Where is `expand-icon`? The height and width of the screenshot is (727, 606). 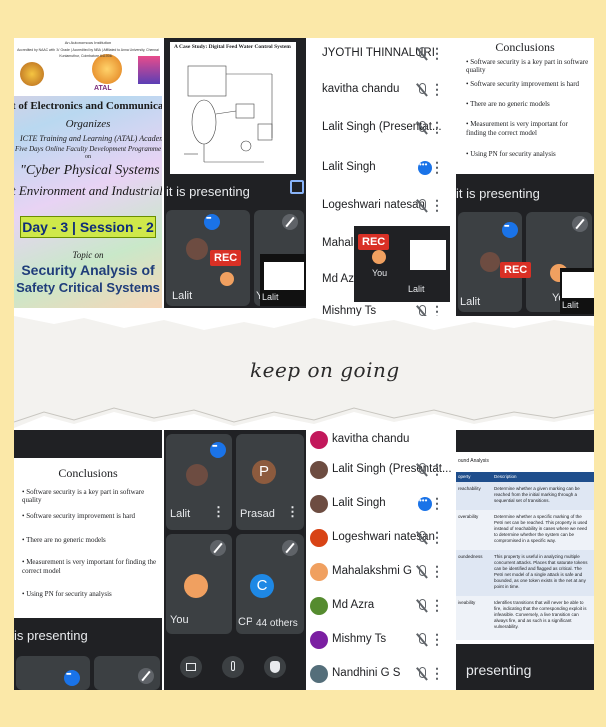
expand-icon is located at coordinates (297, 187).